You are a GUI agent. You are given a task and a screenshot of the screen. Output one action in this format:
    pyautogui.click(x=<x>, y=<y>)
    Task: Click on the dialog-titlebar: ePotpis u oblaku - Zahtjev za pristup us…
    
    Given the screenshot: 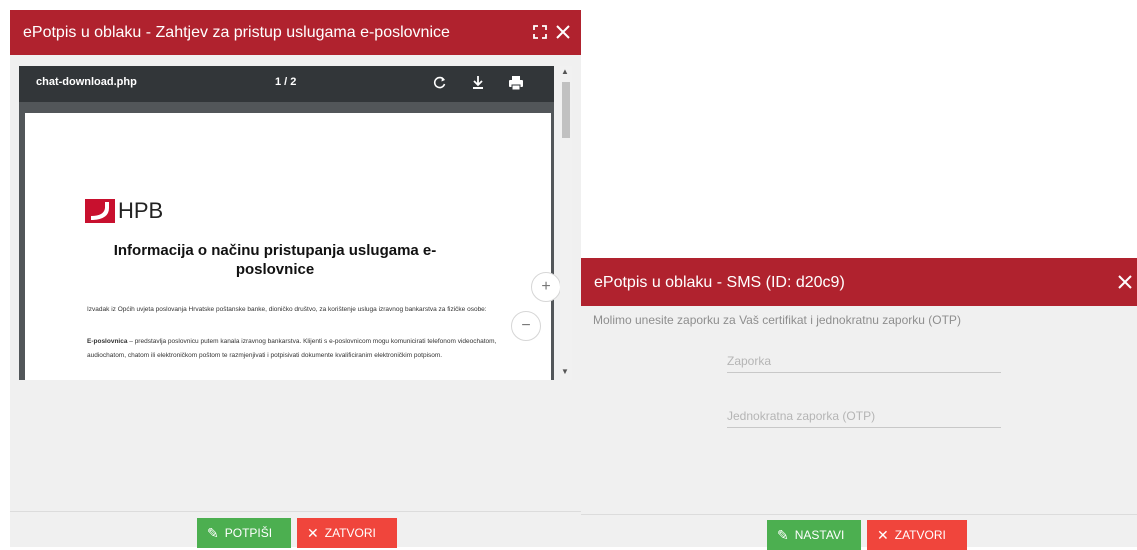 What is the action you would take?
    pyautogui.click(x=295, y=32)
    